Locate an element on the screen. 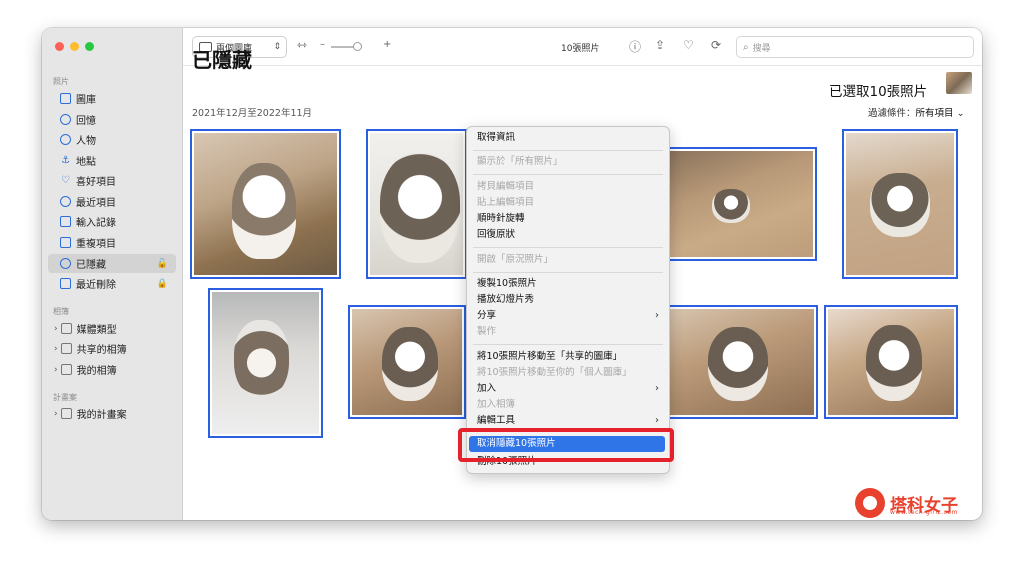 This screenshot has width=1024, height=576. zoom-button is located at coordinates (89, 46).